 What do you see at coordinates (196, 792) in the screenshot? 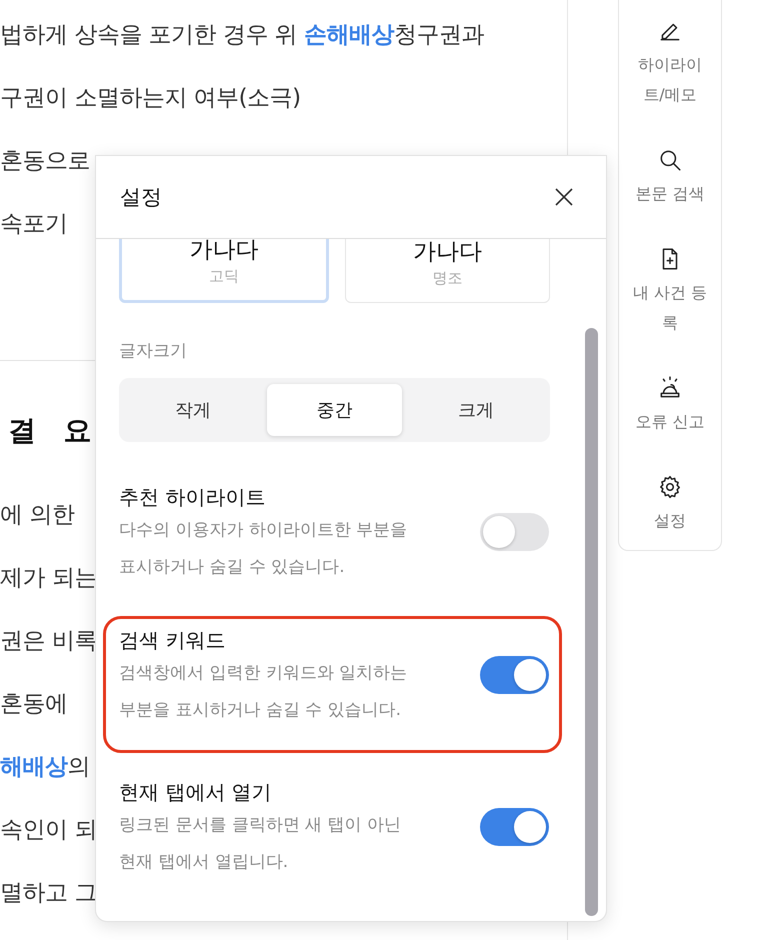
I see `setting-title: 현재 탭에서 열기` at bounding box center [196, 792].